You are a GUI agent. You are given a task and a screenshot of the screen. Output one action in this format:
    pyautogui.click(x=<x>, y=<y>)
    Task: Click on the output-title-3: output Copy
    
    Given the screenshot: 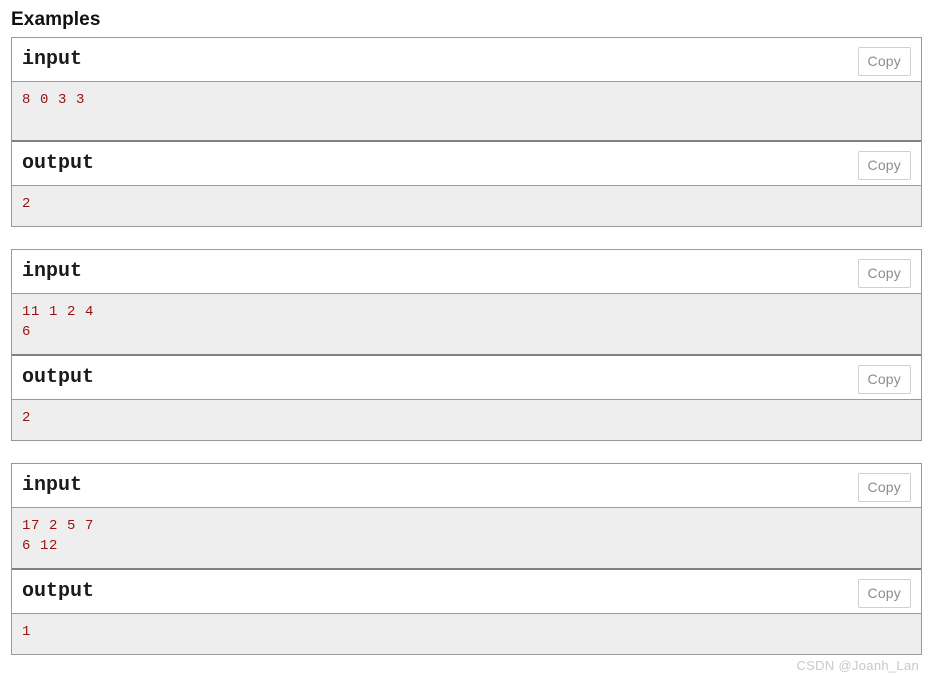 What is the action you would take?
    pyautogui.click(x=466, y=591)
    